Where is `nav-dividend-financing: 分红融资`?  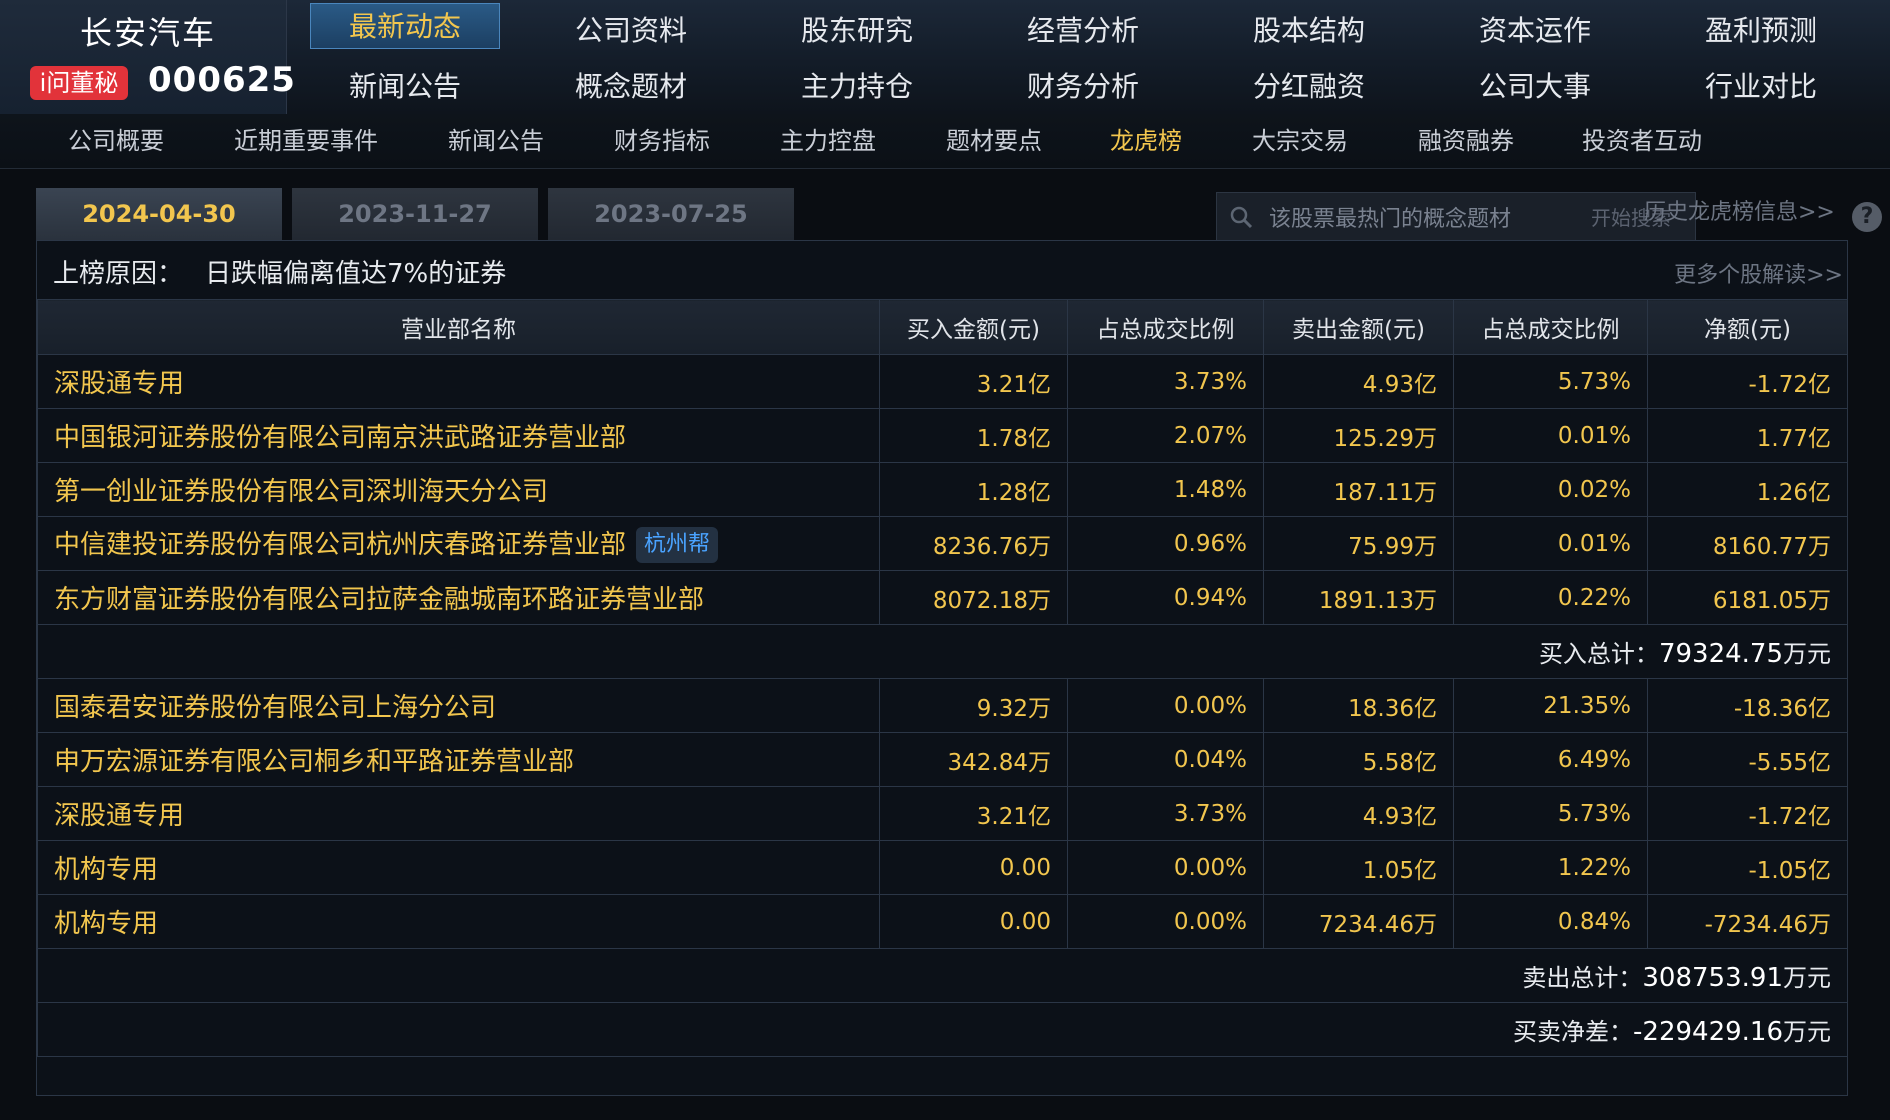
nav-dividend-financing: 分红融资 is located at coordinates (1309, 87).